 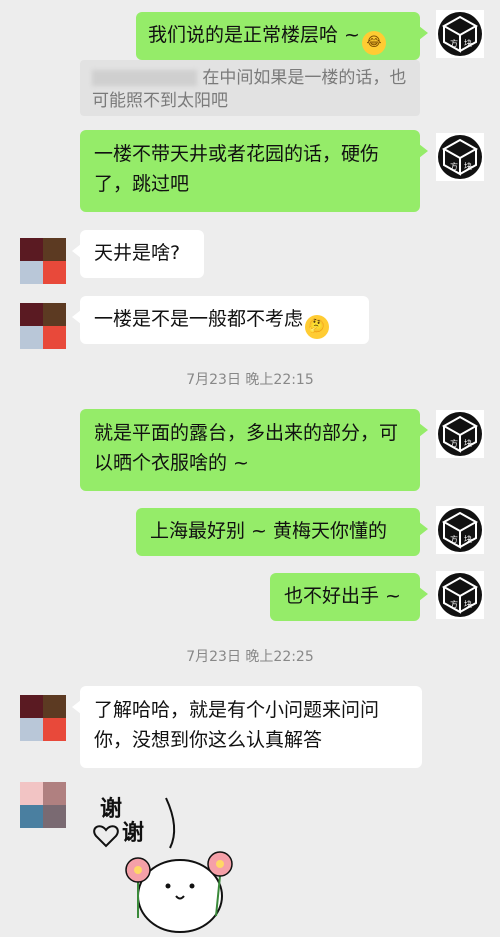 I want to click on thinking-emoji-icon: 🤔, so click(x=317, y=327).